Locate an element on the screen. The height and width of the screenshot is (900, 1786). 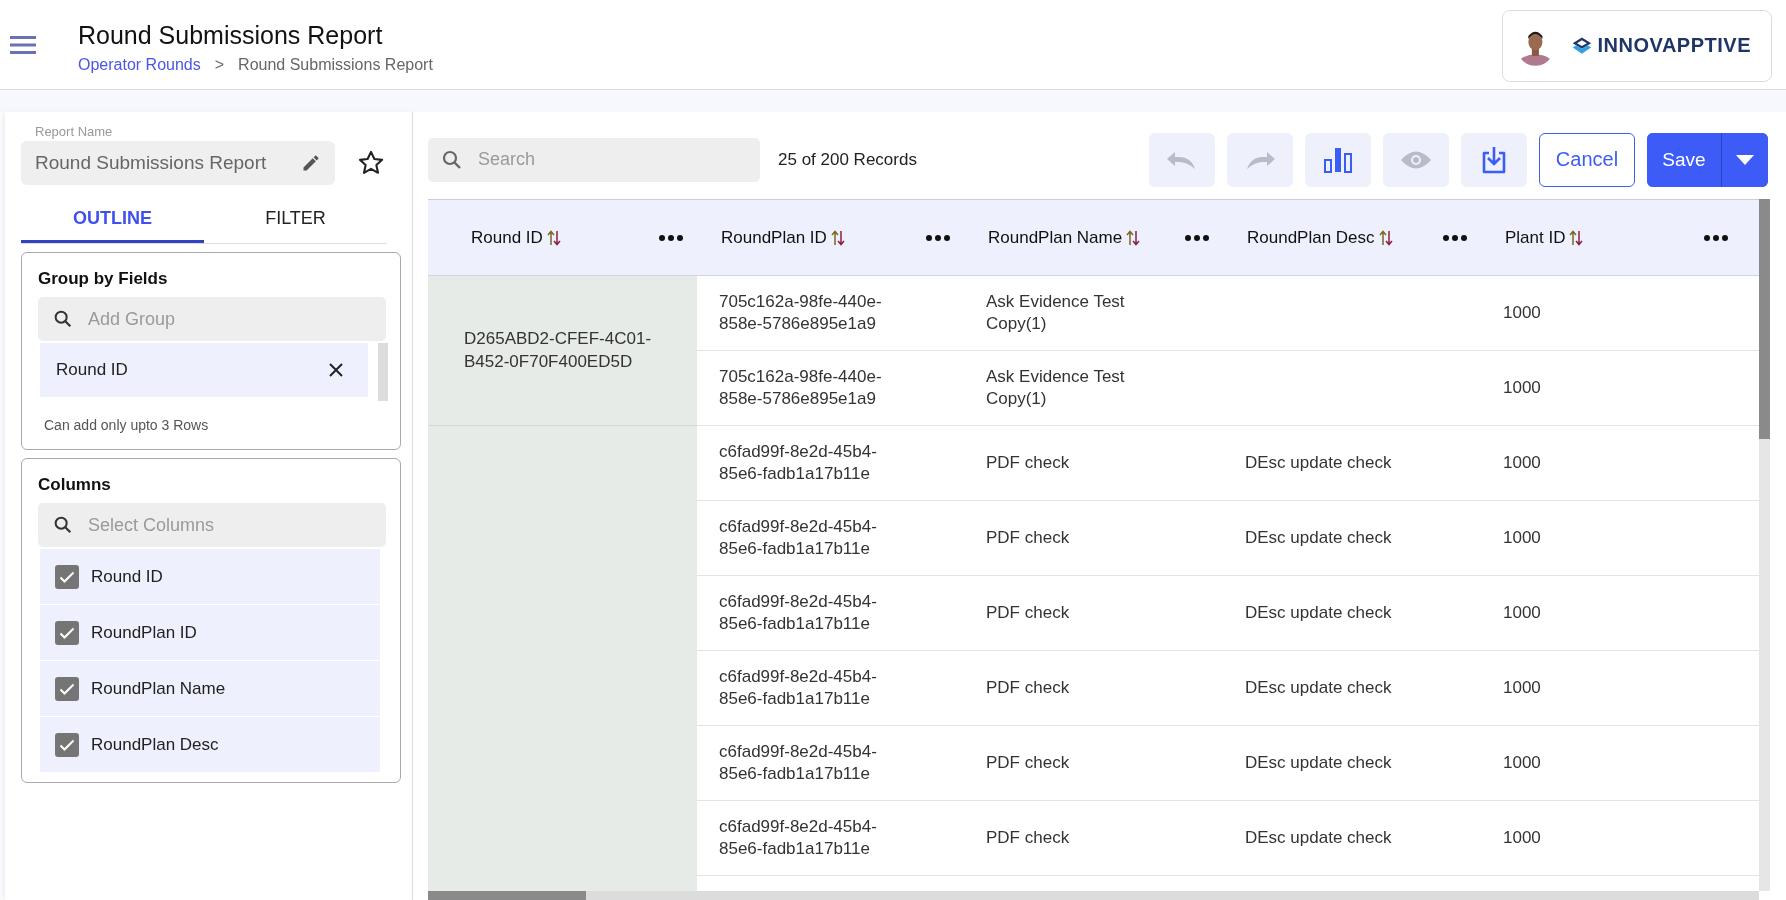
chart-button is located at coordinates (1338, 159).